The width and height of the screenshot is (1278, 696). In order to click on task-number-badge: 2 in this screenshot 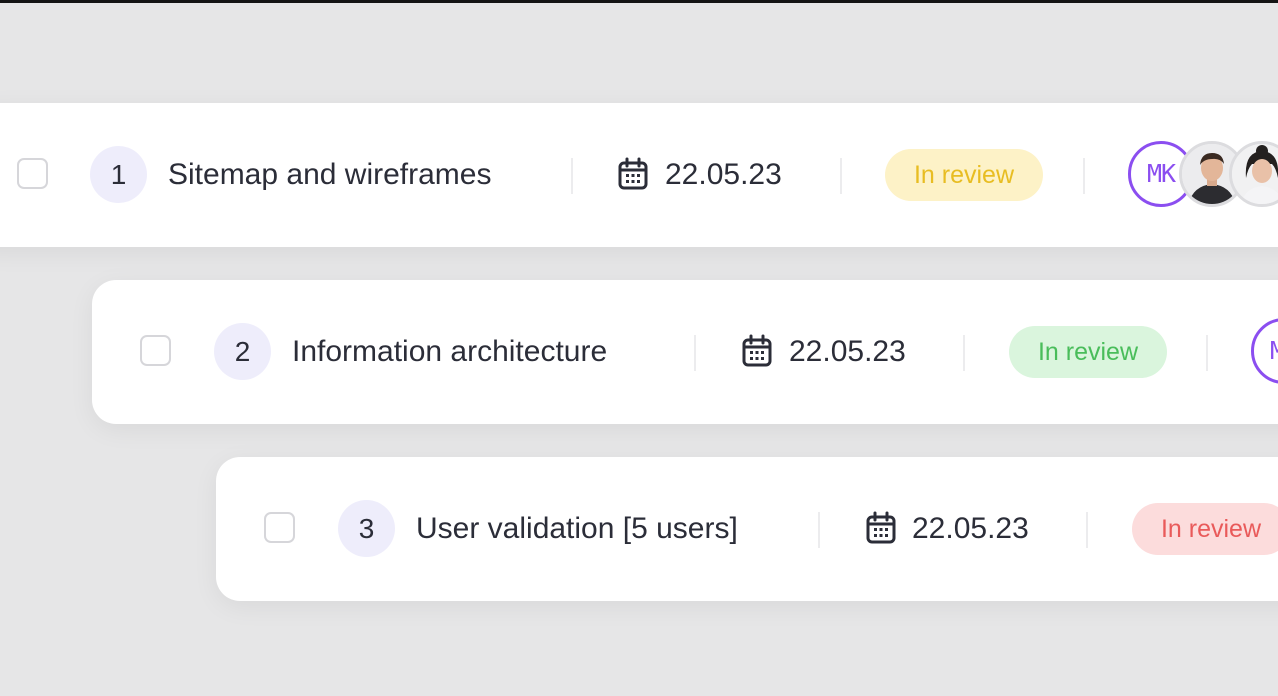, I will do `click(242, 351)`.